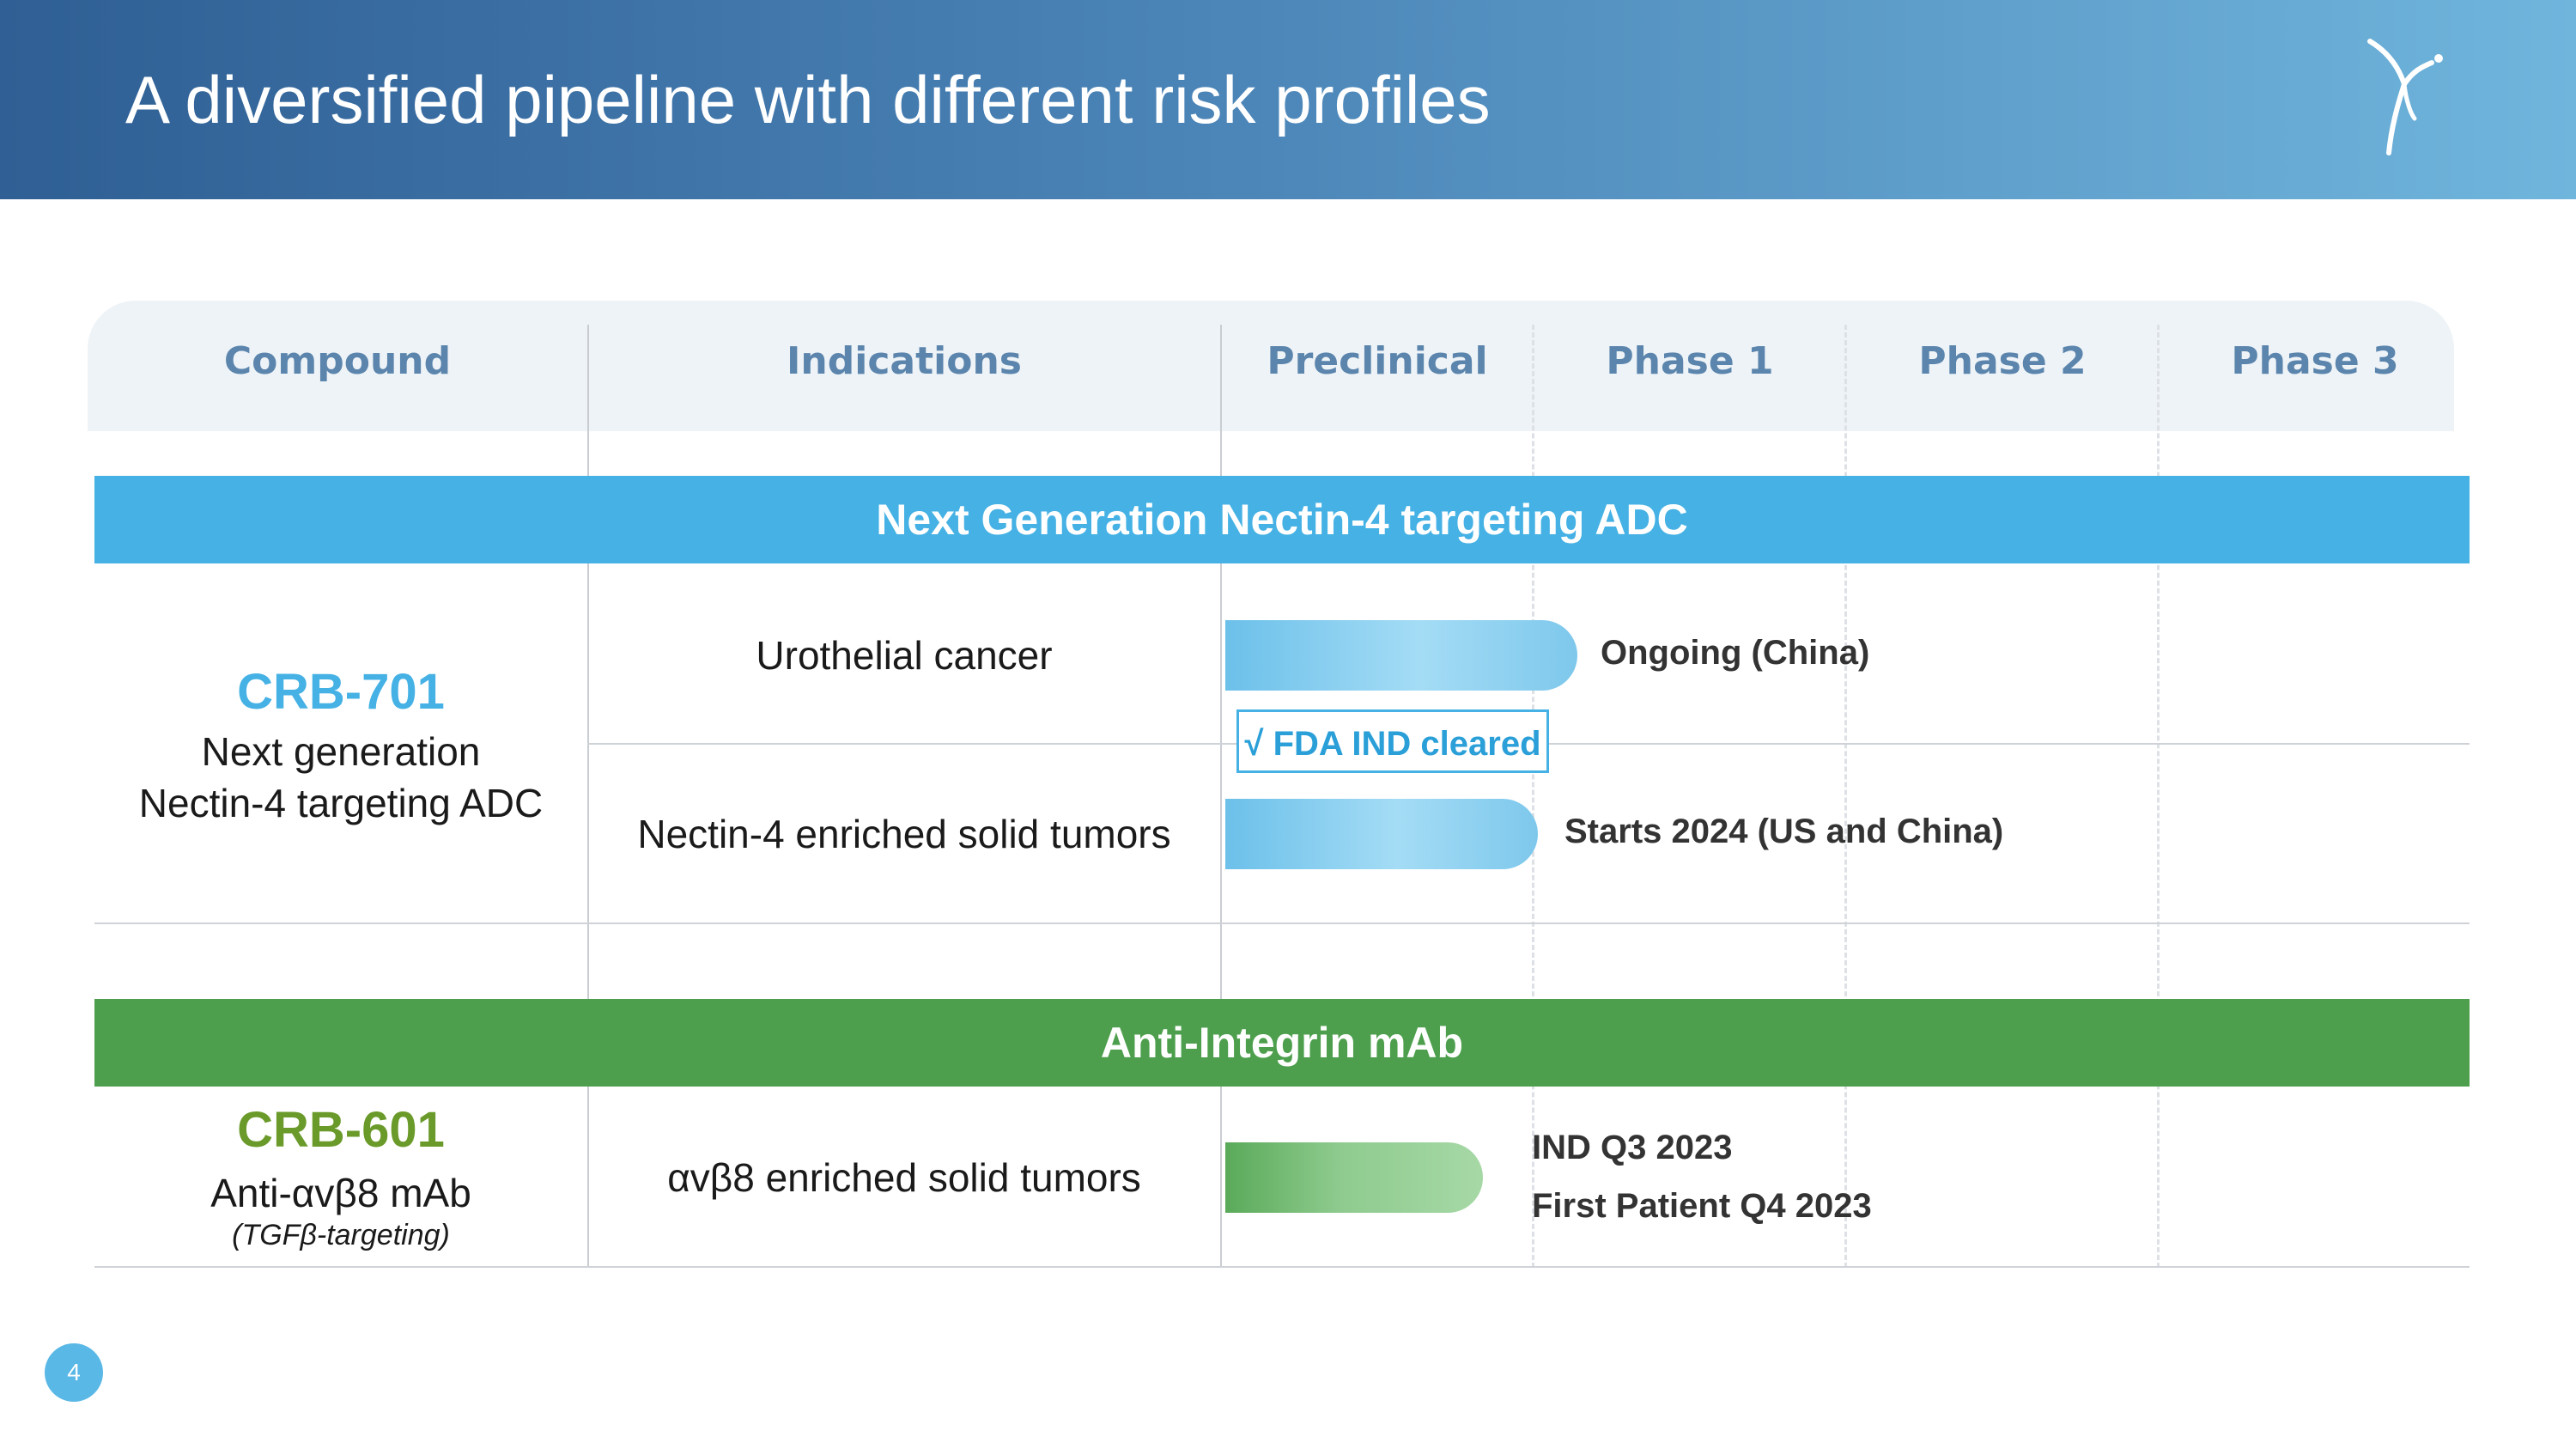 This screenshot has width=2576, height=1449. Describe the element at coordinates (1702, 1206) in the screenshot. I see `status-note-first-patient: First Patient Q4 2023` at that location.